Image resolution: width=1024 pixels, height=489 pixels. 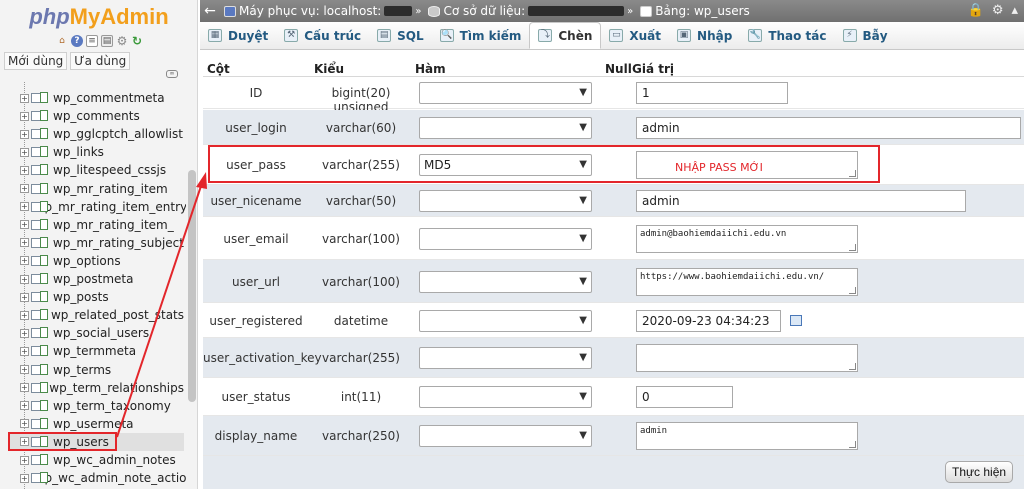 I want to click on home-icon: ⌂, so click(x=62, y=41).